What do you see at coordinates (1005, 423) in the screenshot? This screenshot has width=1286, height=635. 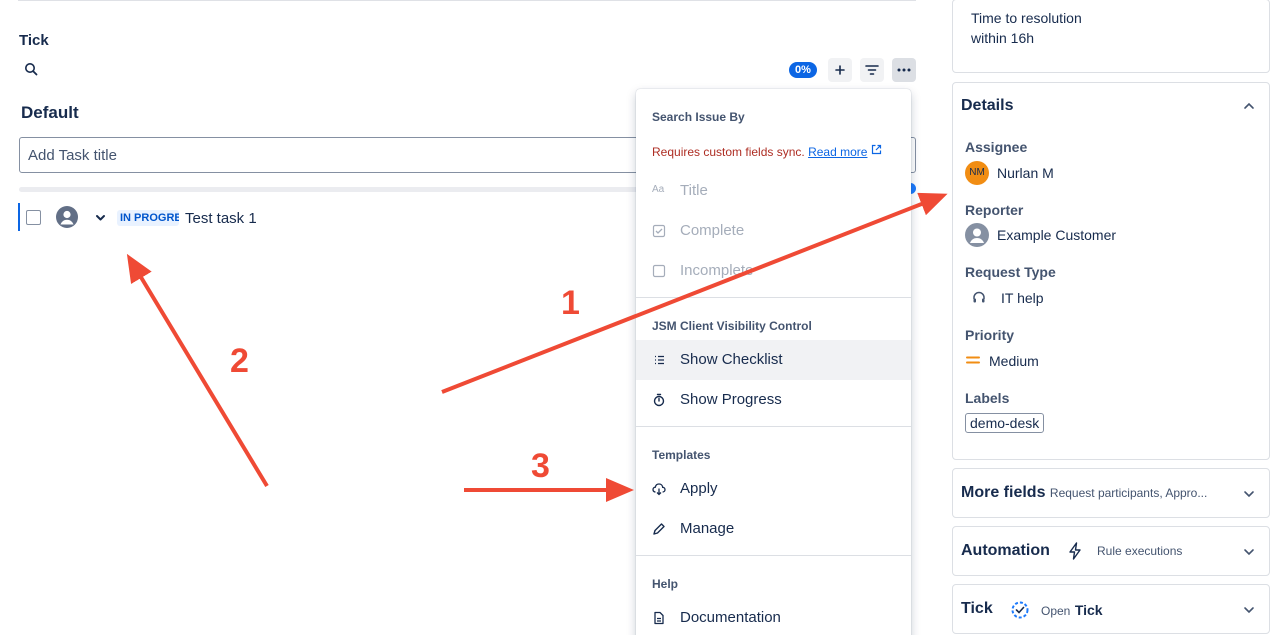 I see `label-tag: demo-desk` at bounding box center [1005, 423].